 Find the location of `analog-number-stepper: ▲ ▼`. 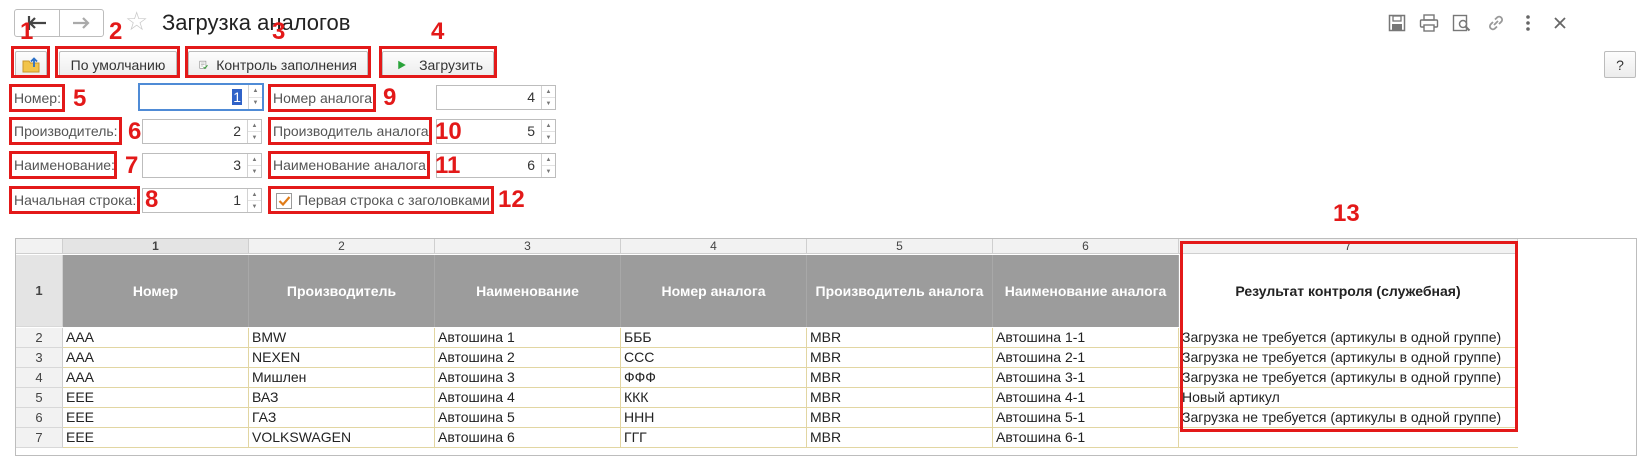

analog-number-stepper: ▲ ▼ is located at coordinates (548, 97).